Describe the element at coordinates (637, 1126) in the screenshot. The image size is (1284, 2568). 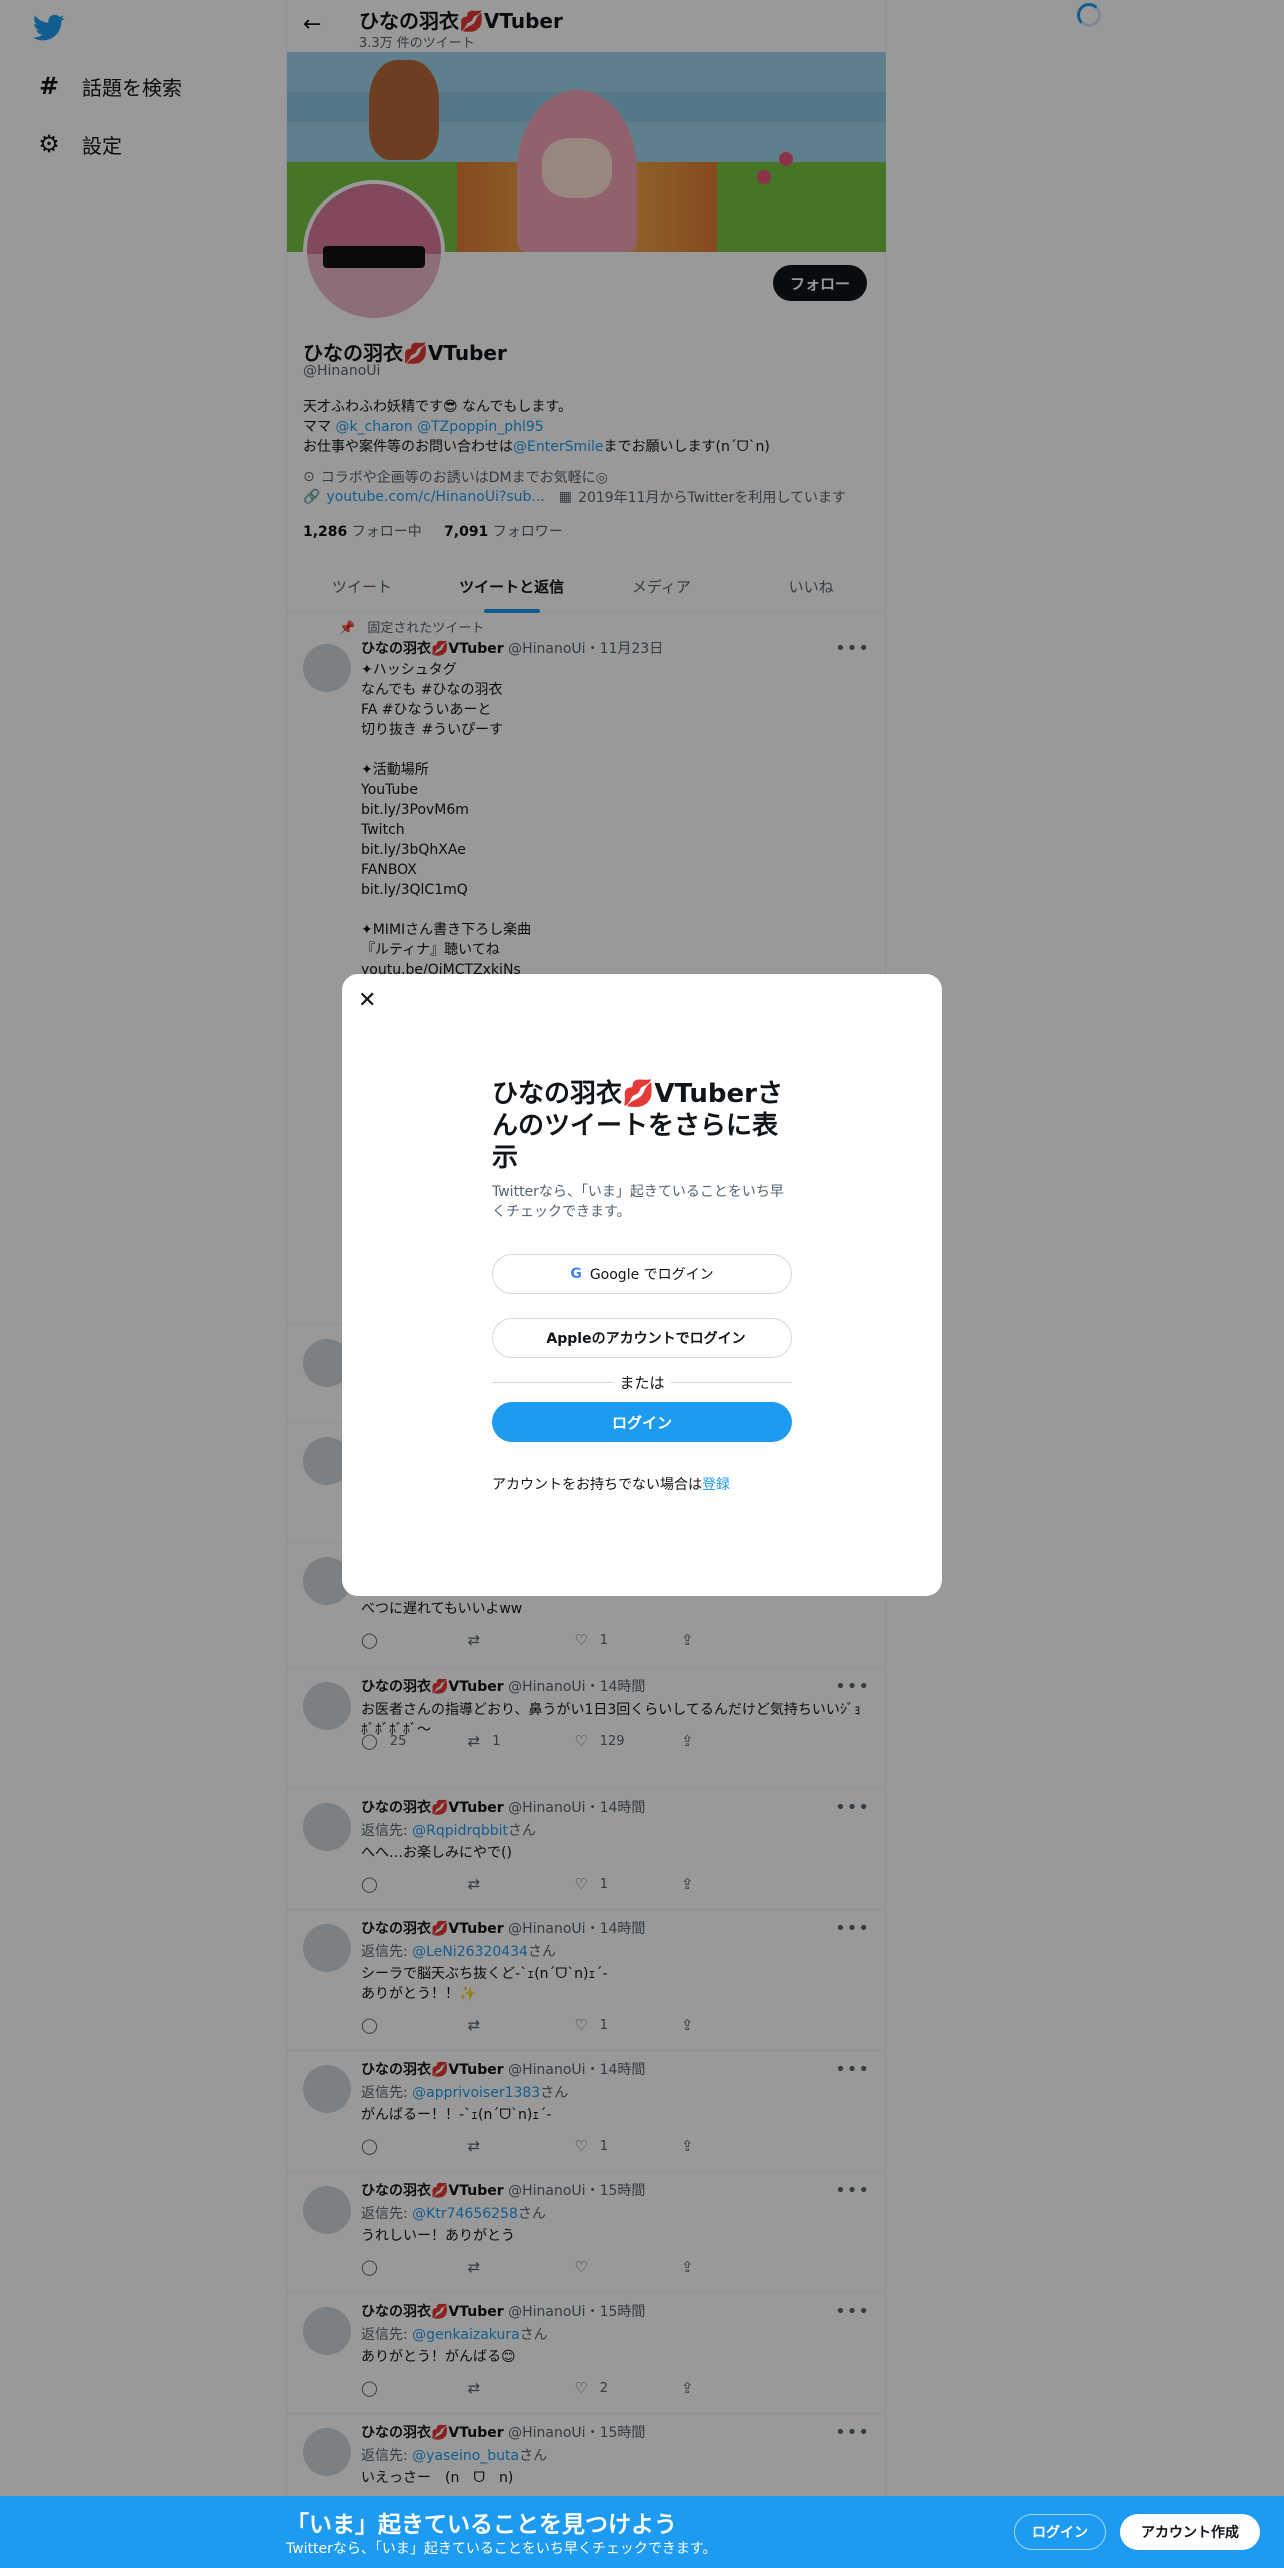
I see `modal-title: ひなの羽衣💋VTuberさんのツイートをさらに表示` at that location.